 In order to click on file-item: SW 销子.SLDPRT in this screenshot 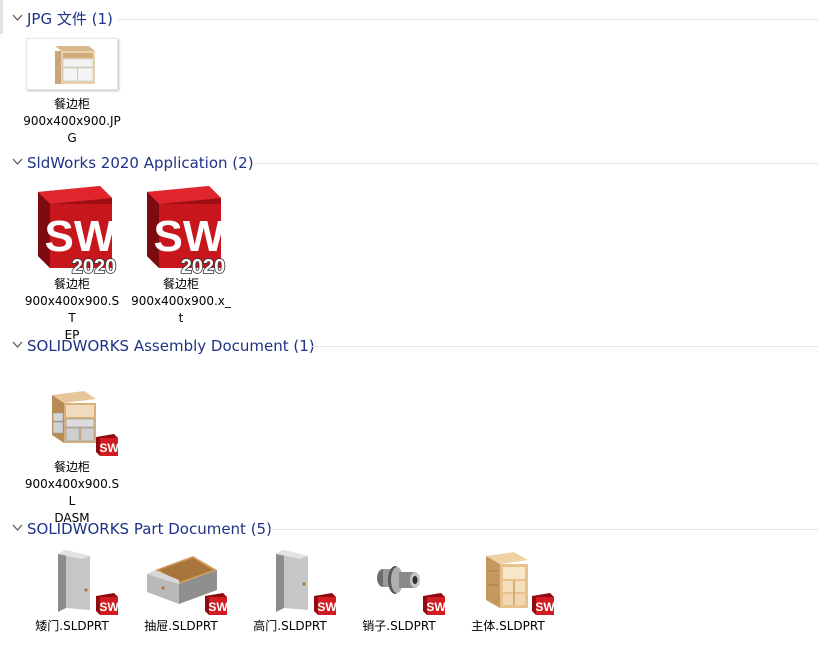, I will do `click(399, 592)`.